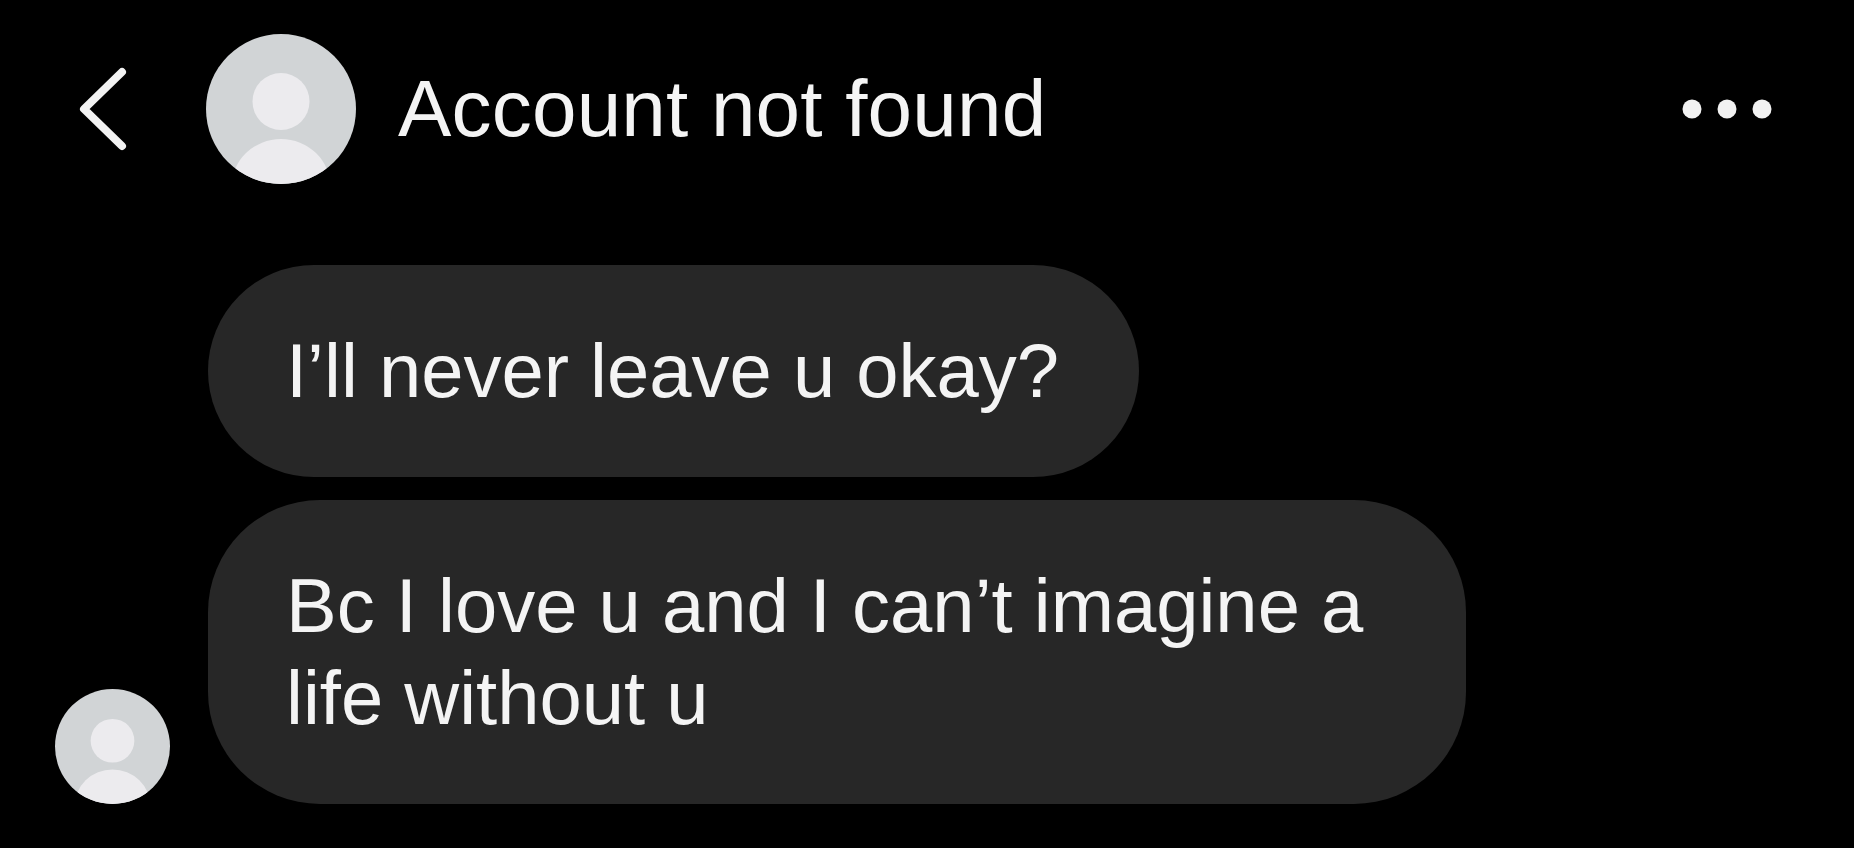 The height and width of the screenshot is (848, 1854). What do you see at coordinates (1727, 109) in the screenshot?
I see `more-options-icon` at bounding box center [1727, 109].